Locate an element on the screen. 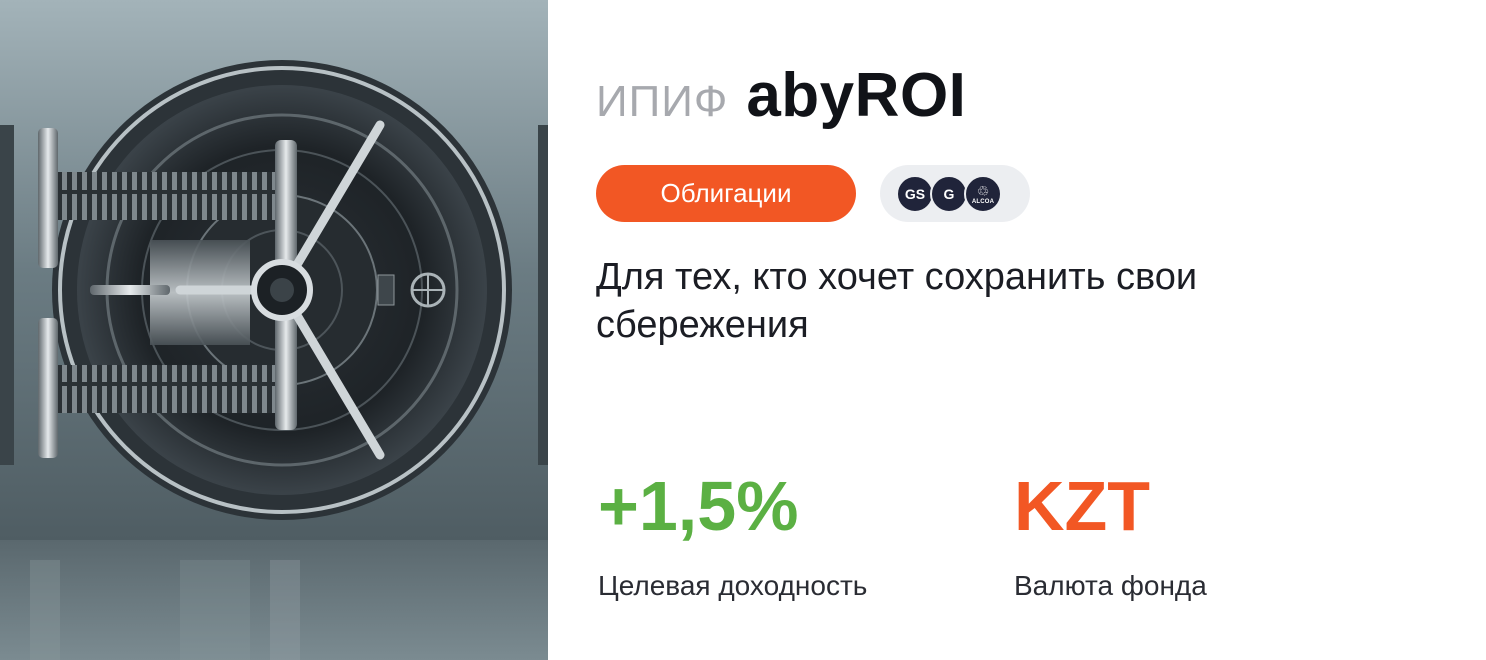  gs-logo-text: GS is located at coordinates (915, 194).